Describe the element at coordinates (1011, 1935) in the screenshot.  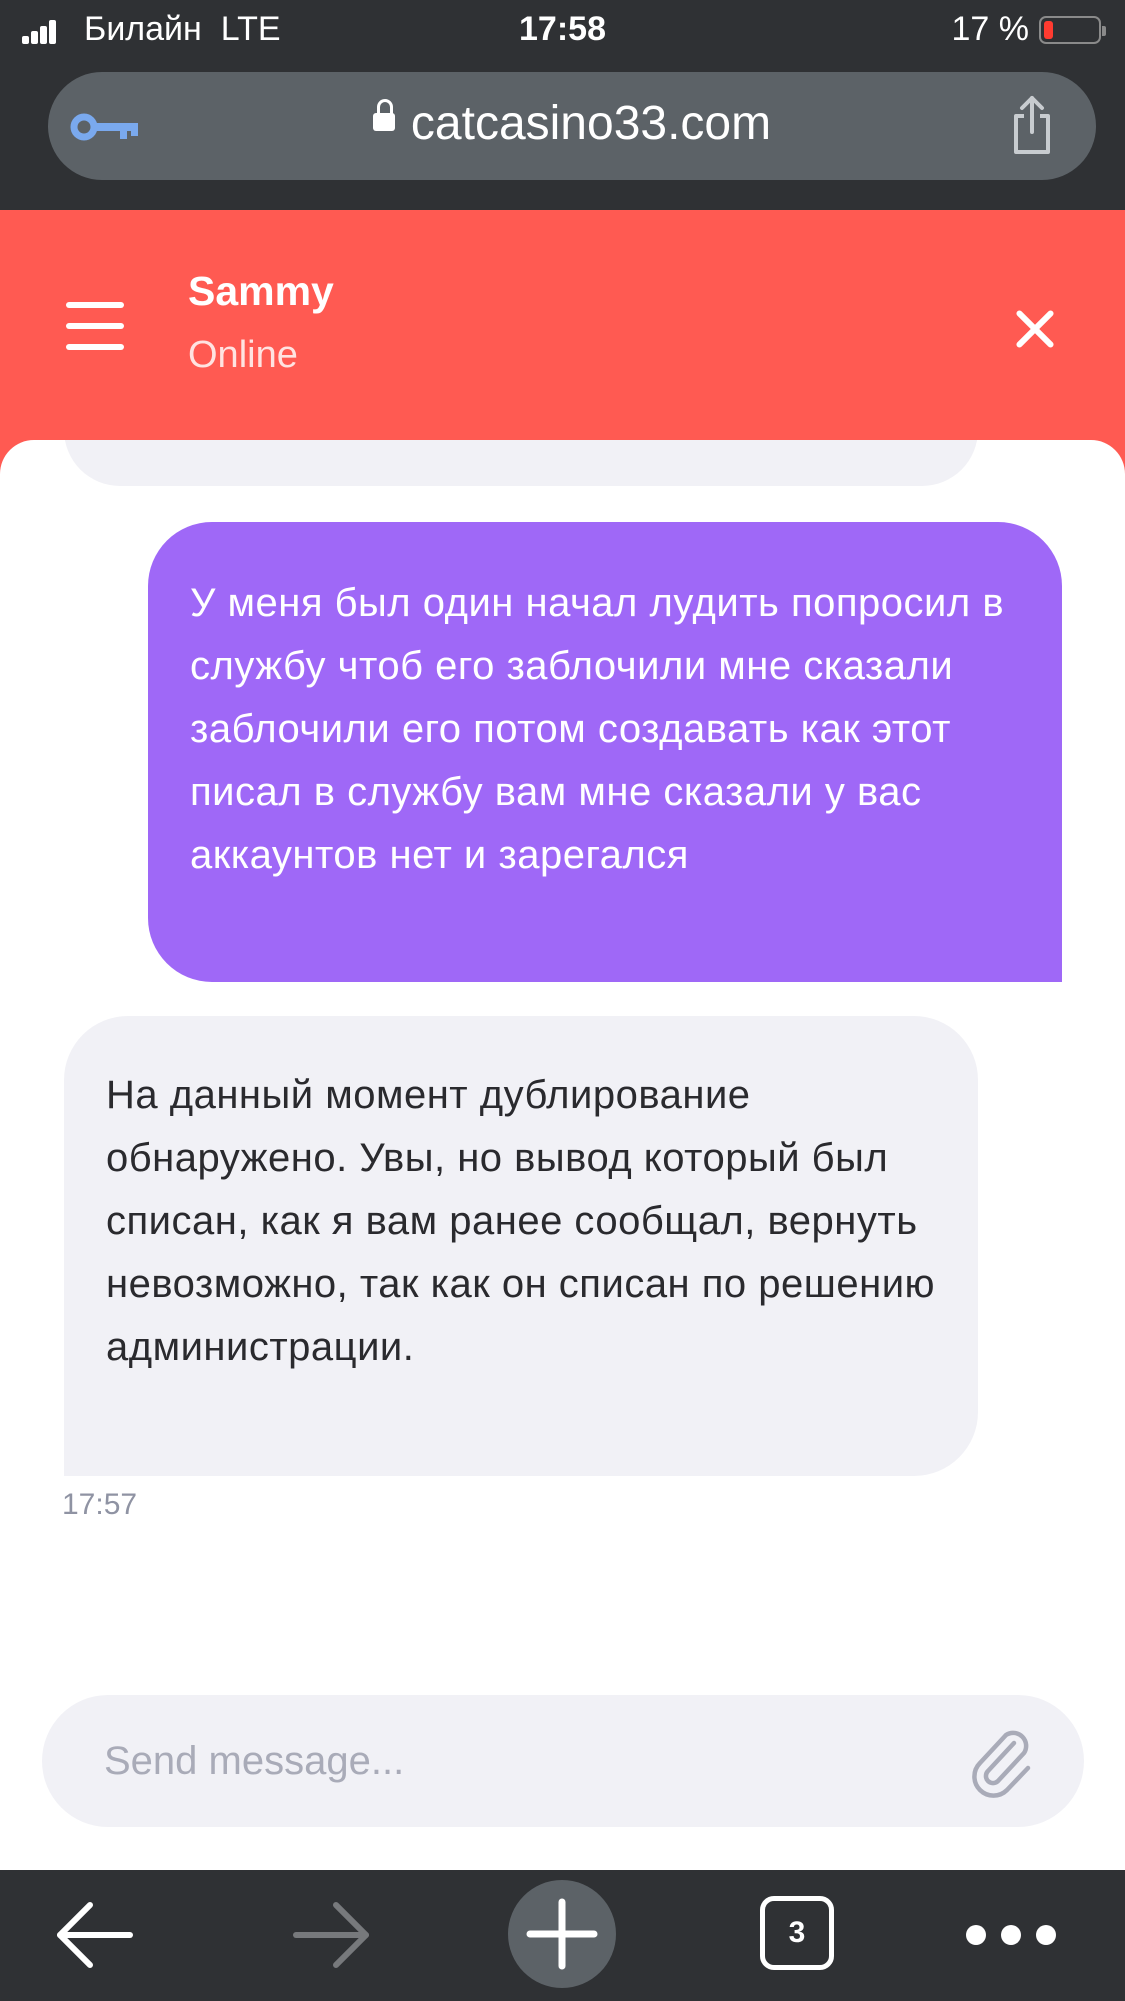
I see `more-options-icon` at that location.